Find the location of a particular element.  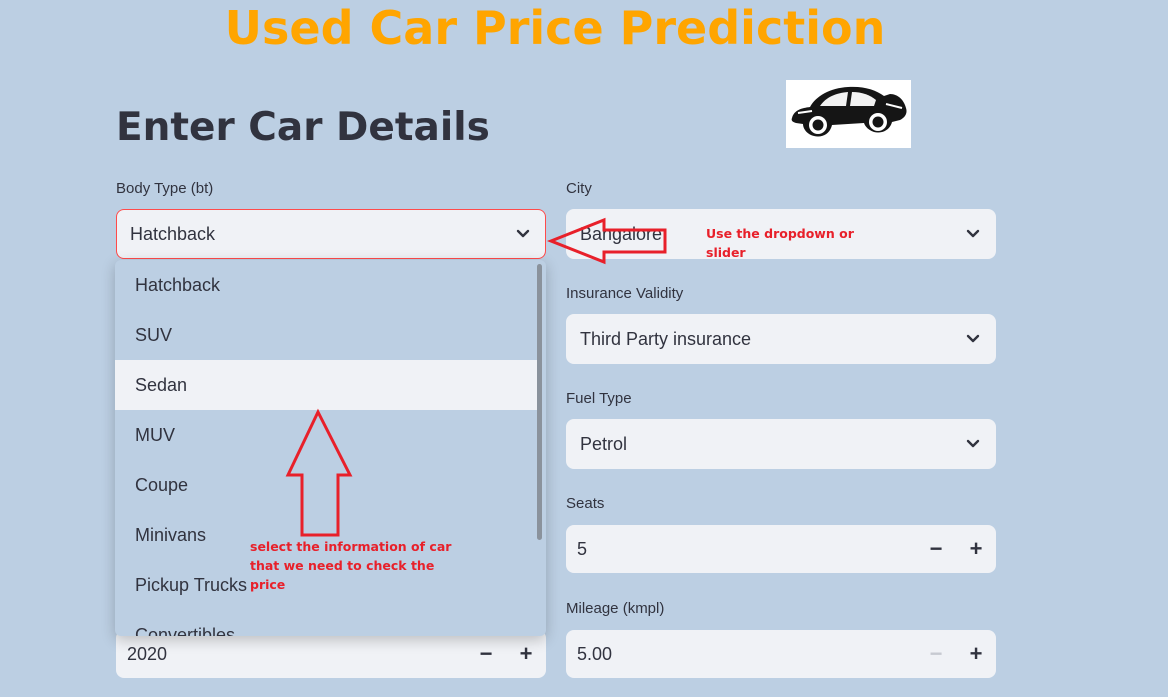

fuel-value: Petrol is located at coordinates (604, 443).